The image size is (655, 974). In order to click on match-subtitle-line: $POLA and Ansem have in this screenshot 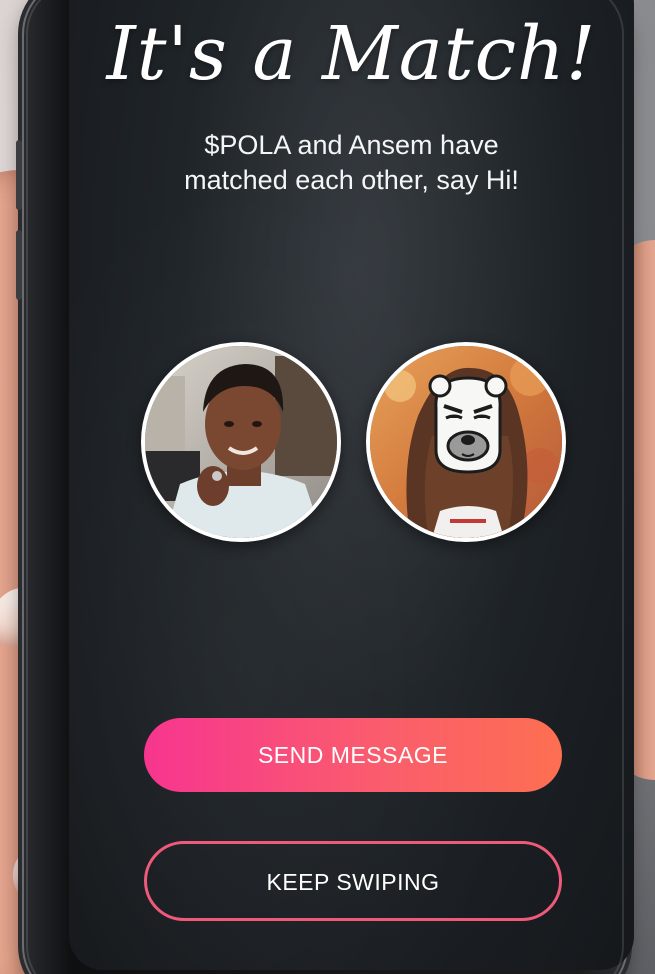, I will do `click(351, 145)`.